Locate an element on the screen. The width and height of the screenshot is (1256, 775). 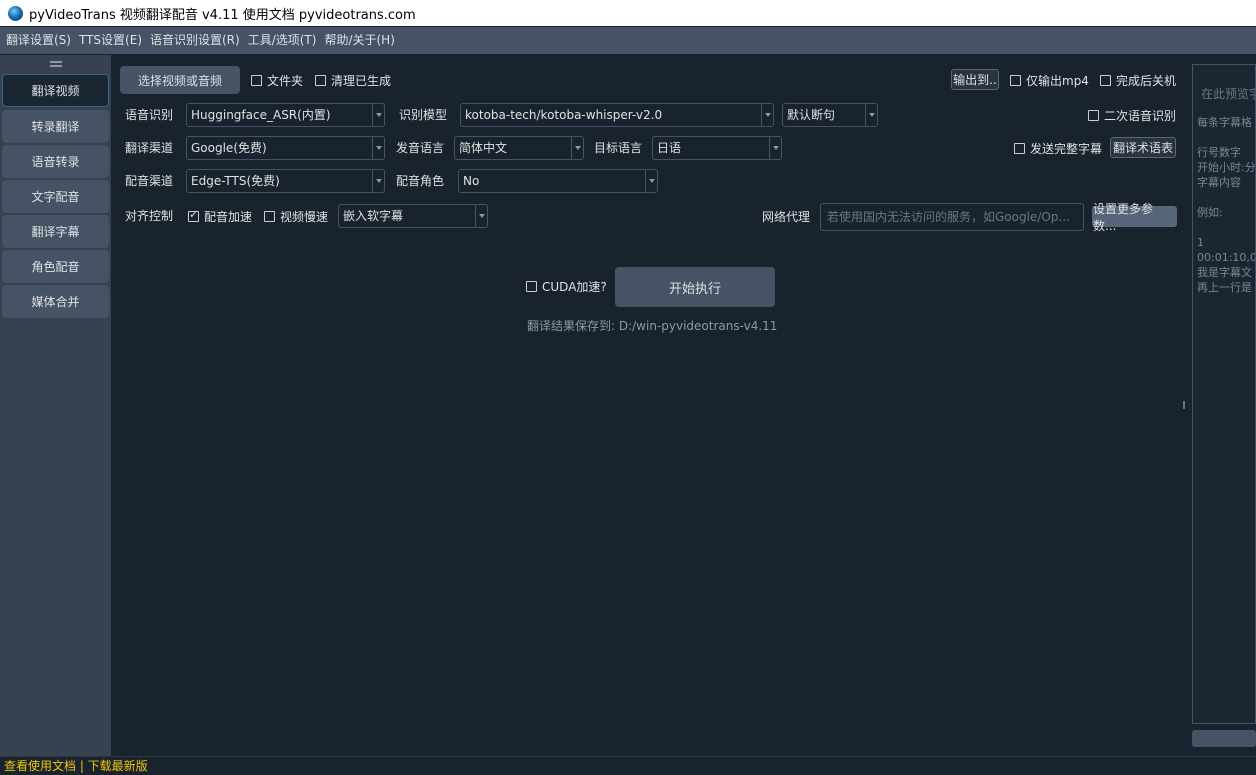
asr-model-label: 识别模型 is located at coordinates (423, 115).